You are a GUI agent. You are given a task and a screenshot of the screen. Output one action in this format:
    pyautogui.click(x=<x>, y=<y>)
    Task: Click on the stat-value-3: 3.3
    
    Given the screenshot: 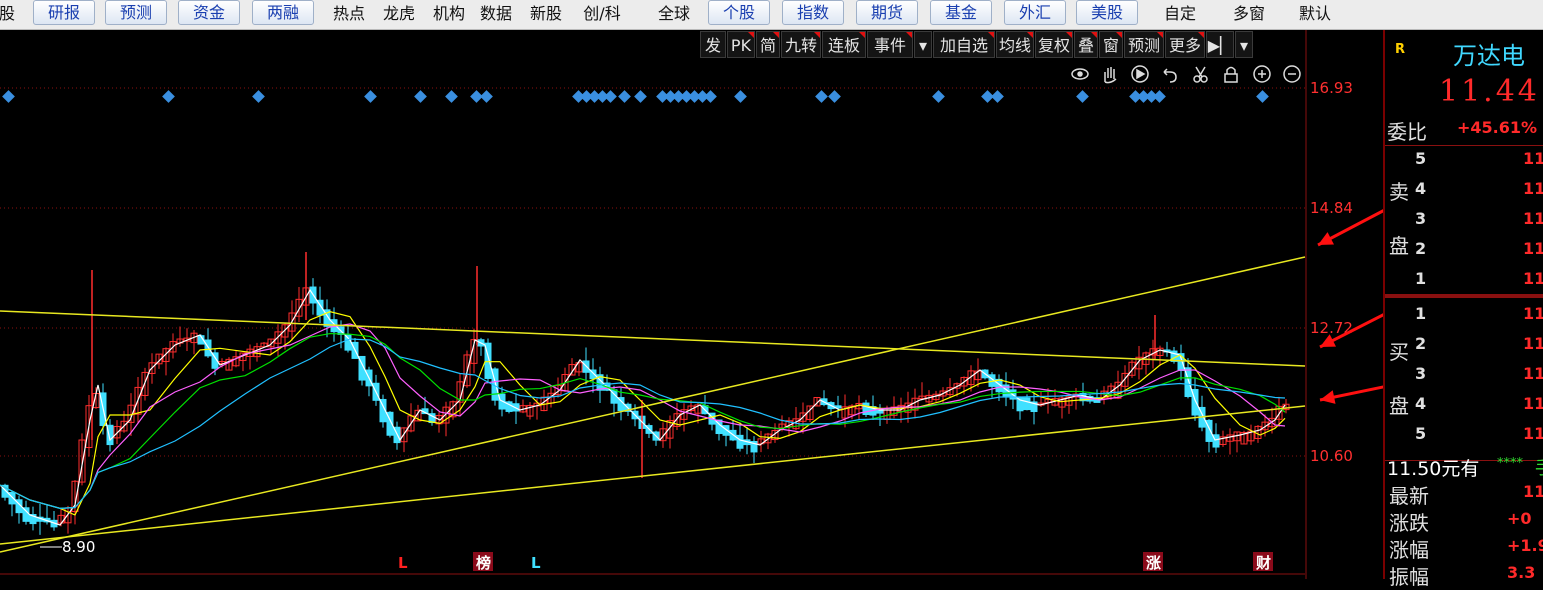 What is the action you would take?
    pyautogui.click(x=1521, y=572)
    